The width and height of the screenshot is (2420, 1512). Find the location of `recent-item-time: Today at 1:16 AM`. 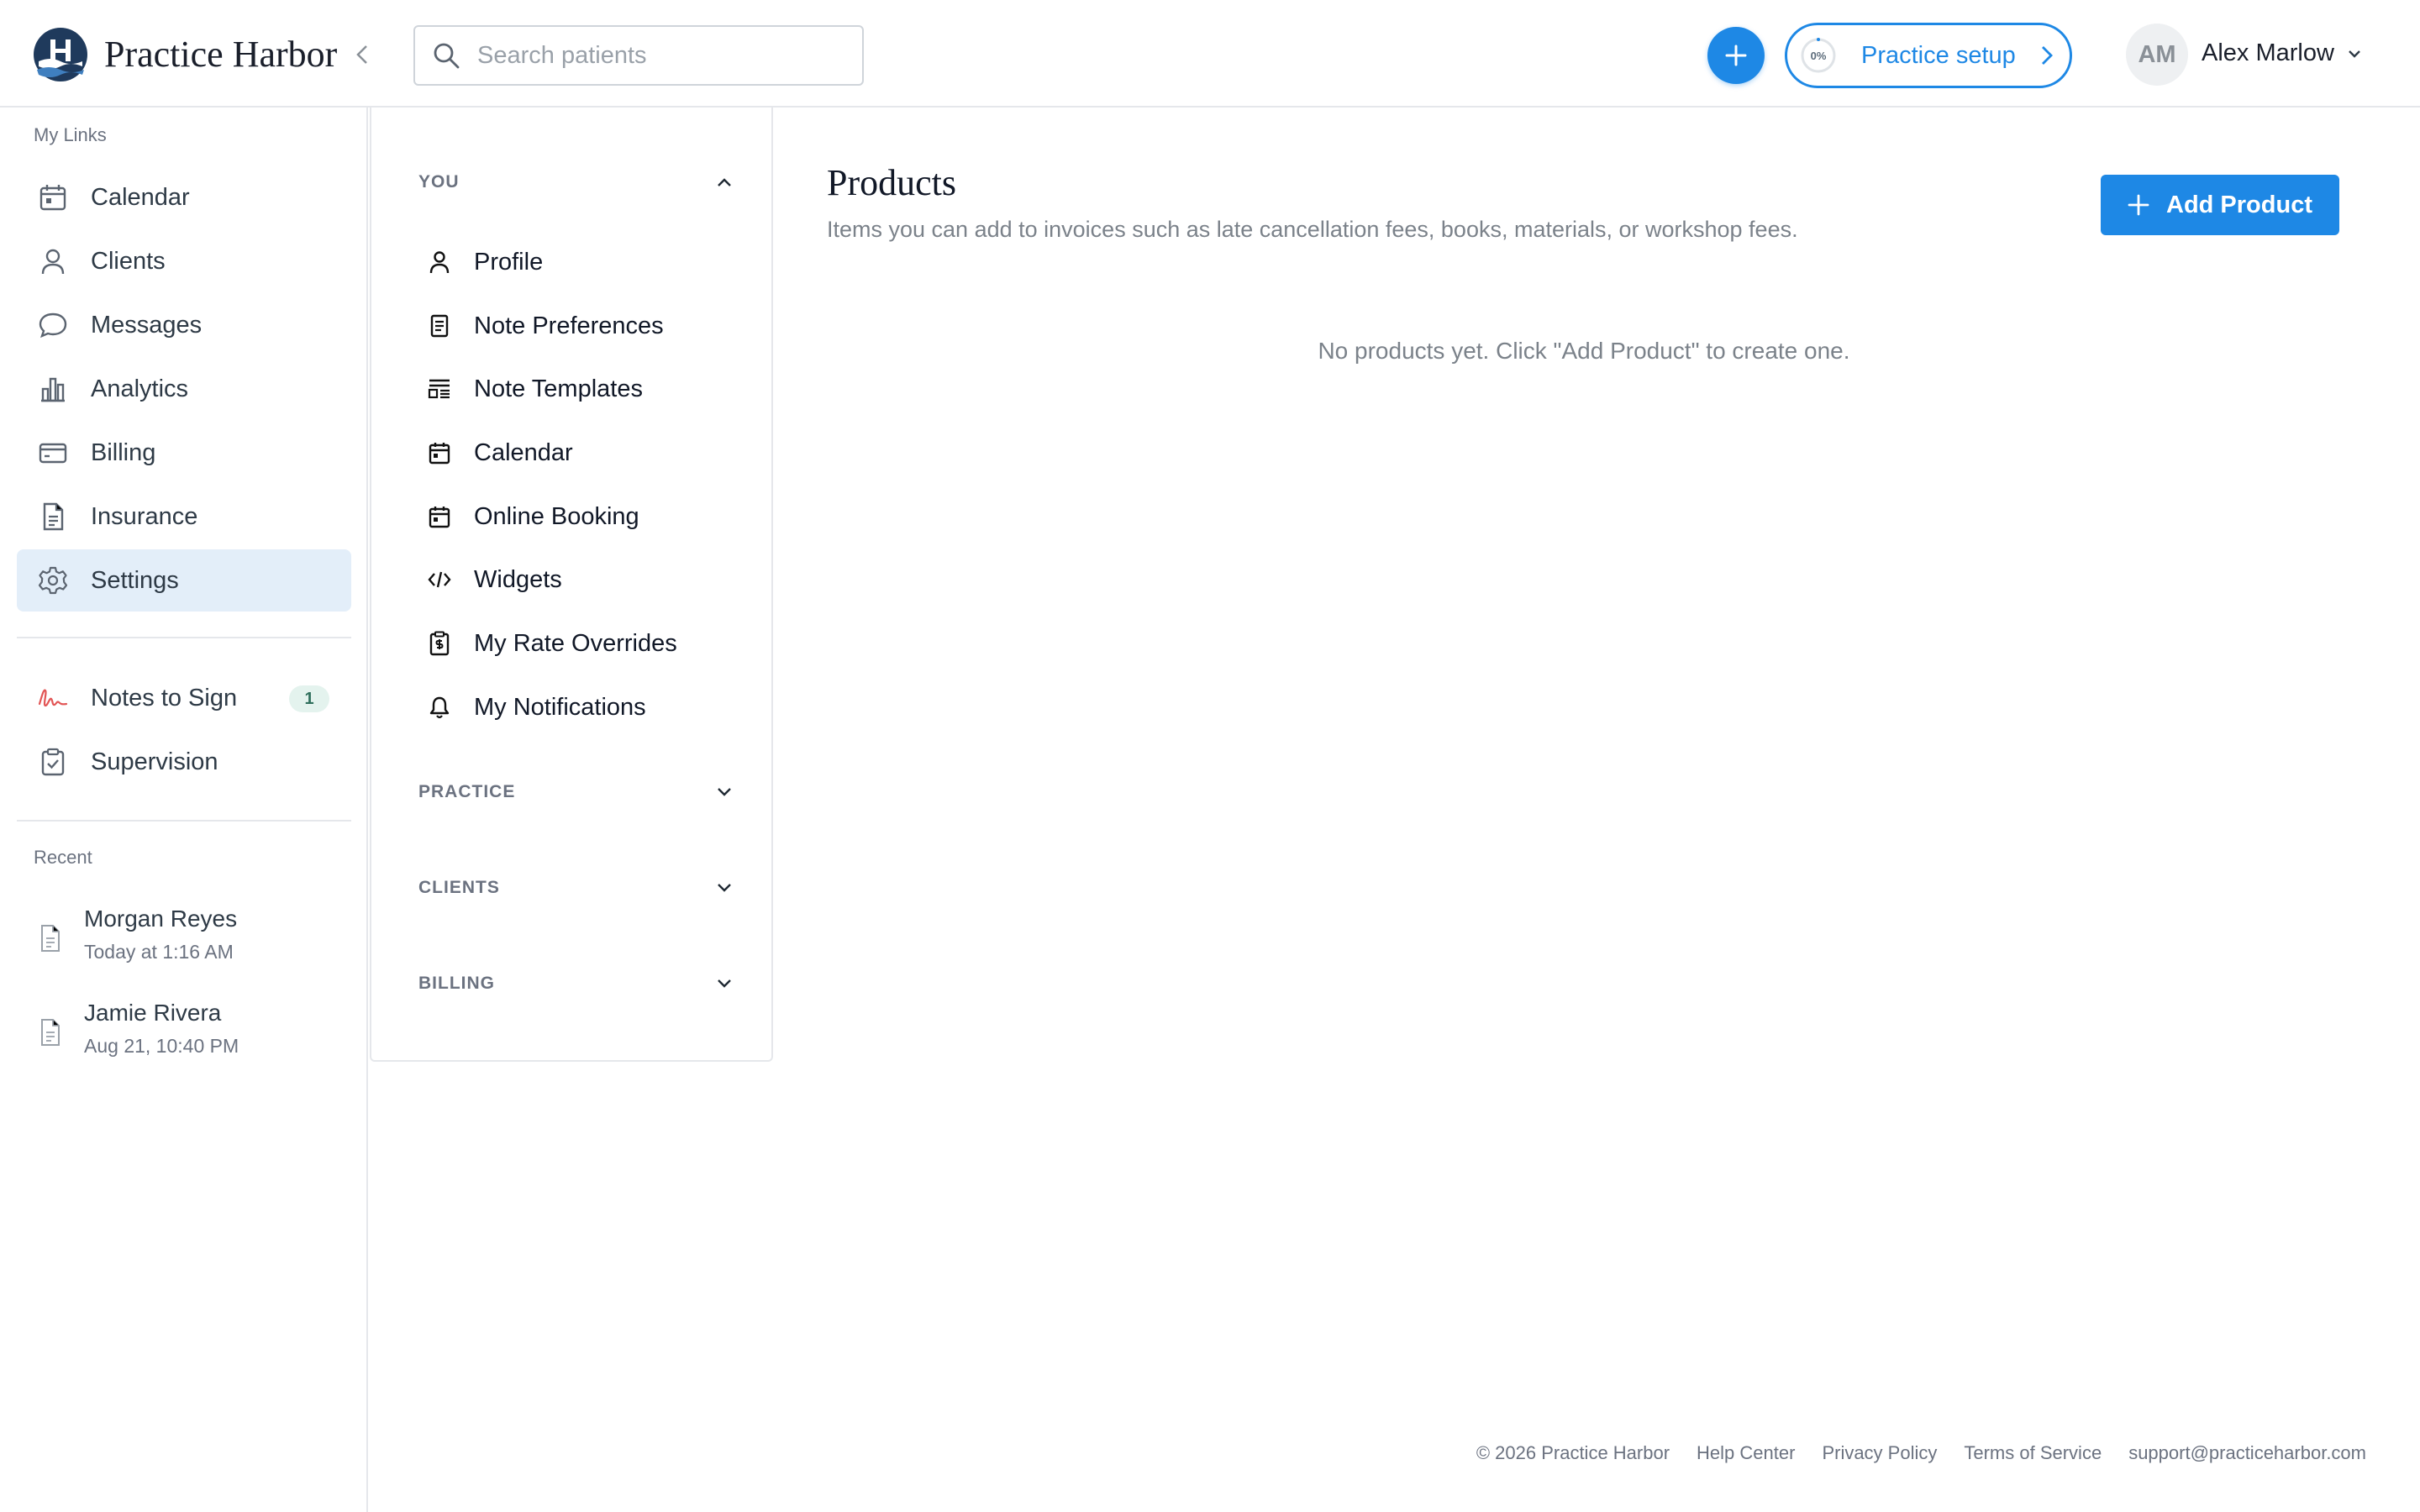

recent-item-time: Today at 1:16 AM is located at coordinates (159, 952).